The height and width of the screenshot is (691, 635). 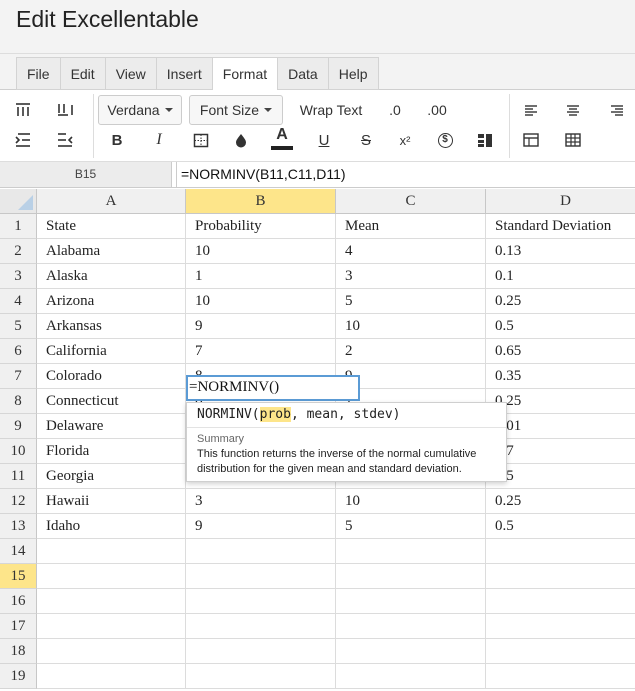 I want to click on cell-b3: 1, so click(x=261, y=276).